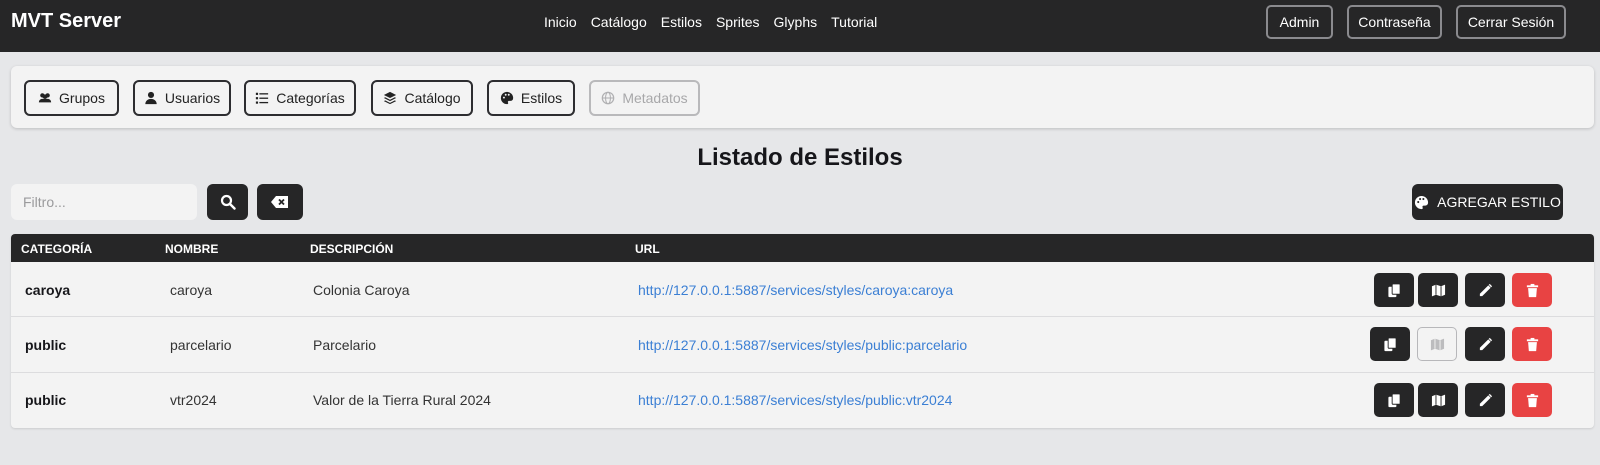 This screenshot has width=1600, height=465. I want to click on groups-label: Grupos, so click(82, 98).